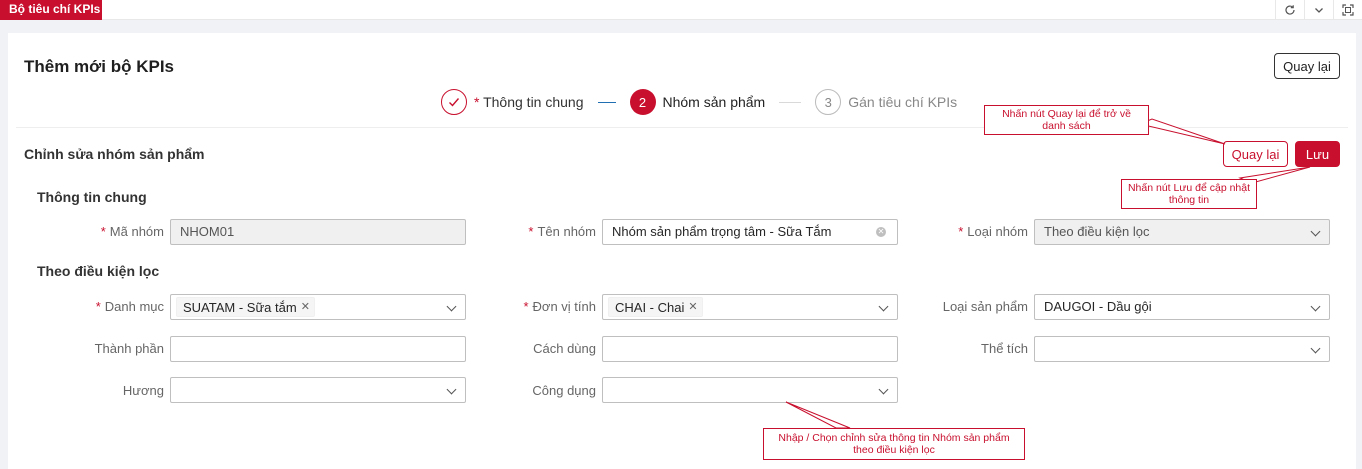  I want to click on top-bar: Bộ tiêu chí KPIs, so click(681, 10).